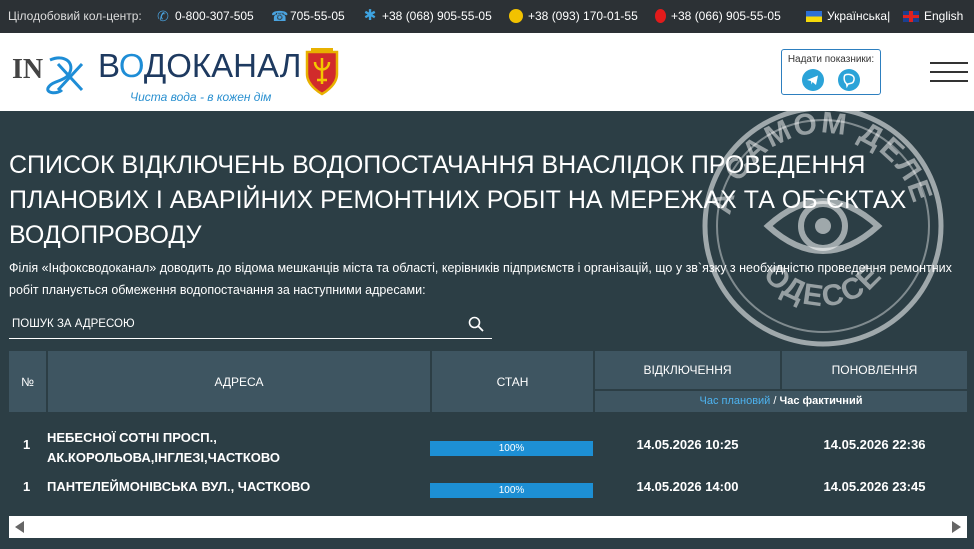 The width and height of the screenshot is (974, 549). I want to click on column-header-shutoff: ВІДКЛЮЧЕННЯ, so click(687, 370).